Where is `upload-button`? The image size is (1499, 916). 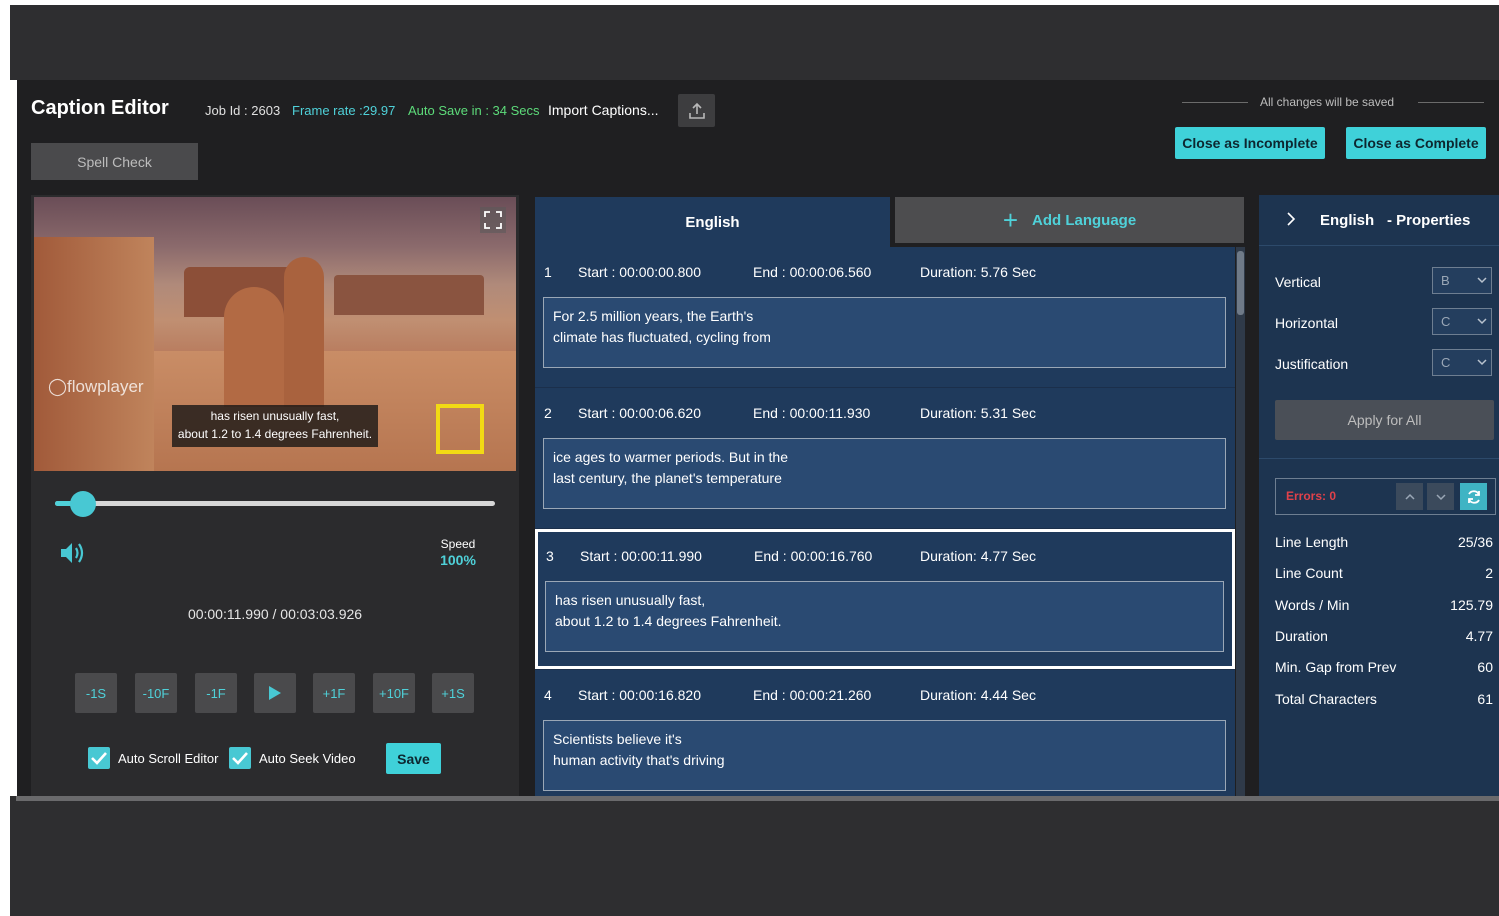
upload-button is located at coordinates (696, 110).